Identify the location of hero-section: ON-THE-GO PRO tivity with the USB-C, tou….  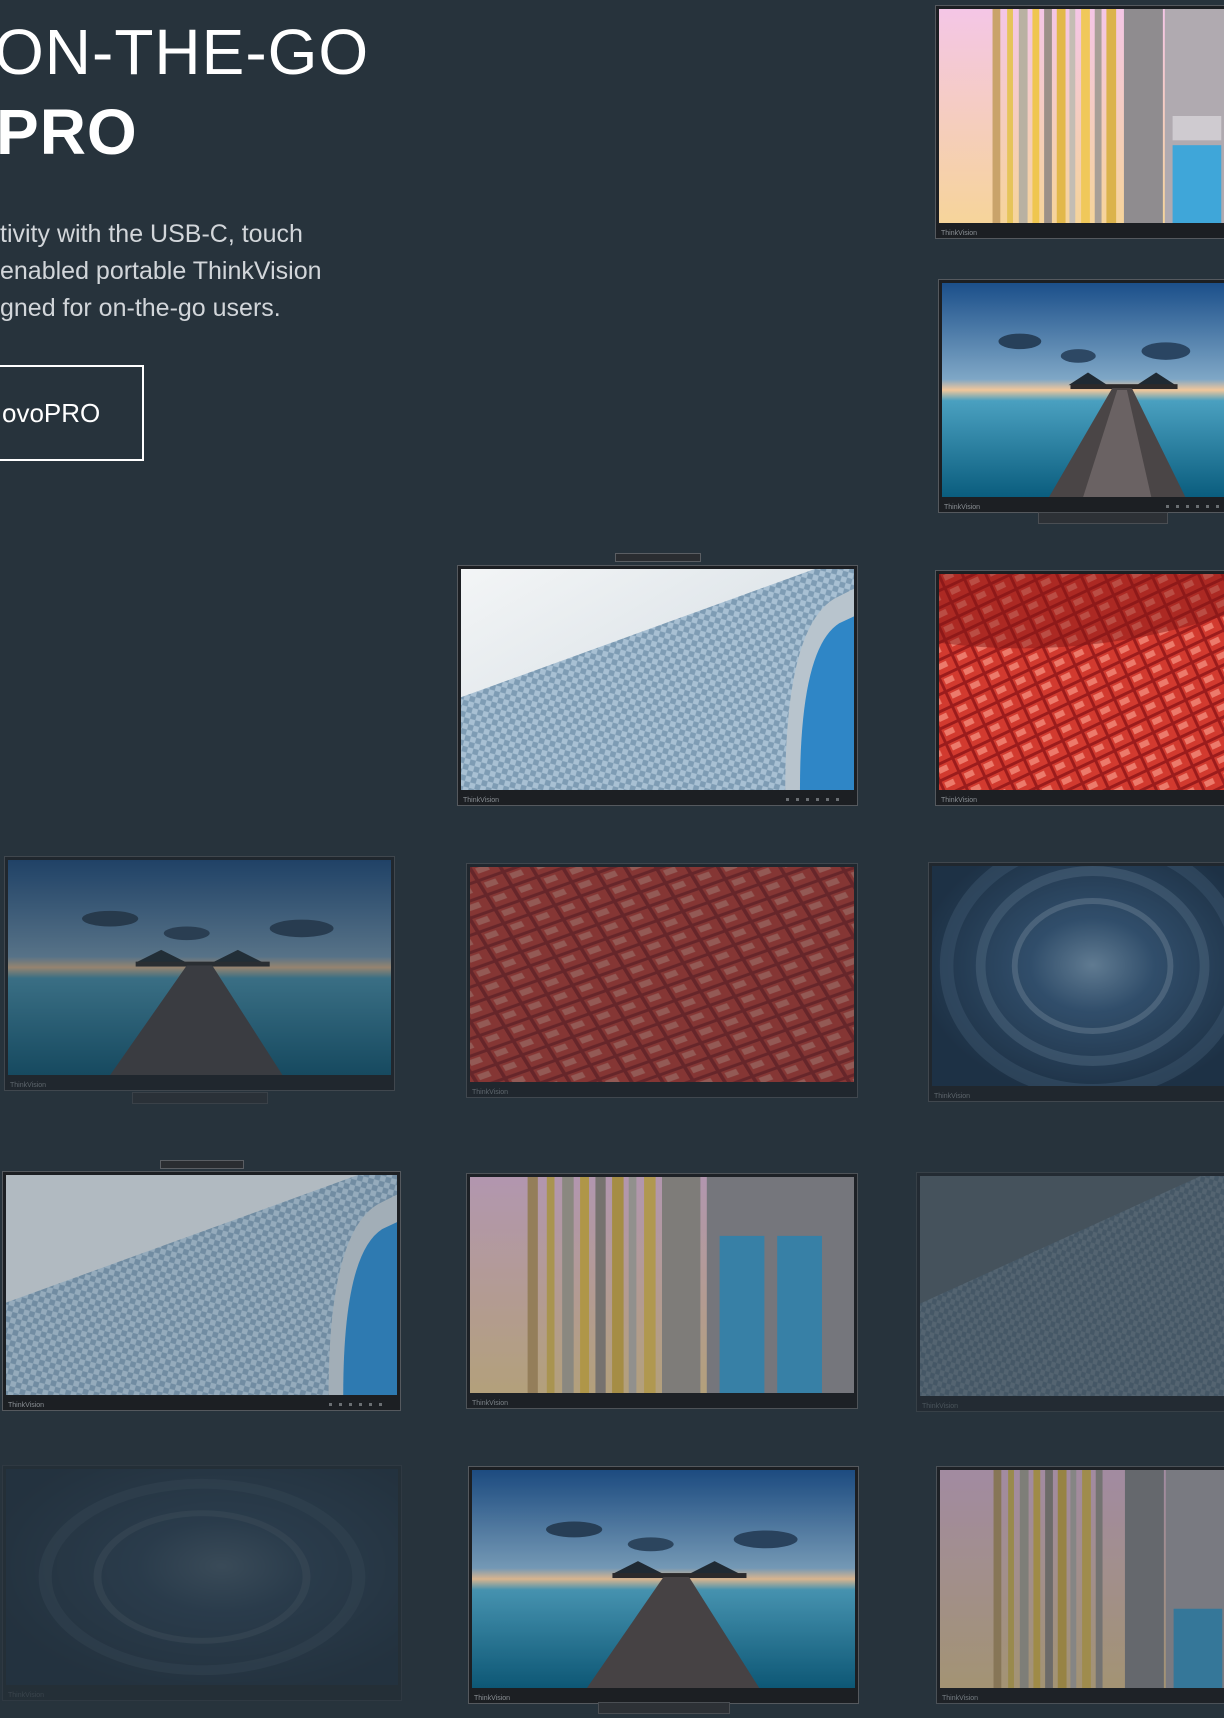
(210, 240).